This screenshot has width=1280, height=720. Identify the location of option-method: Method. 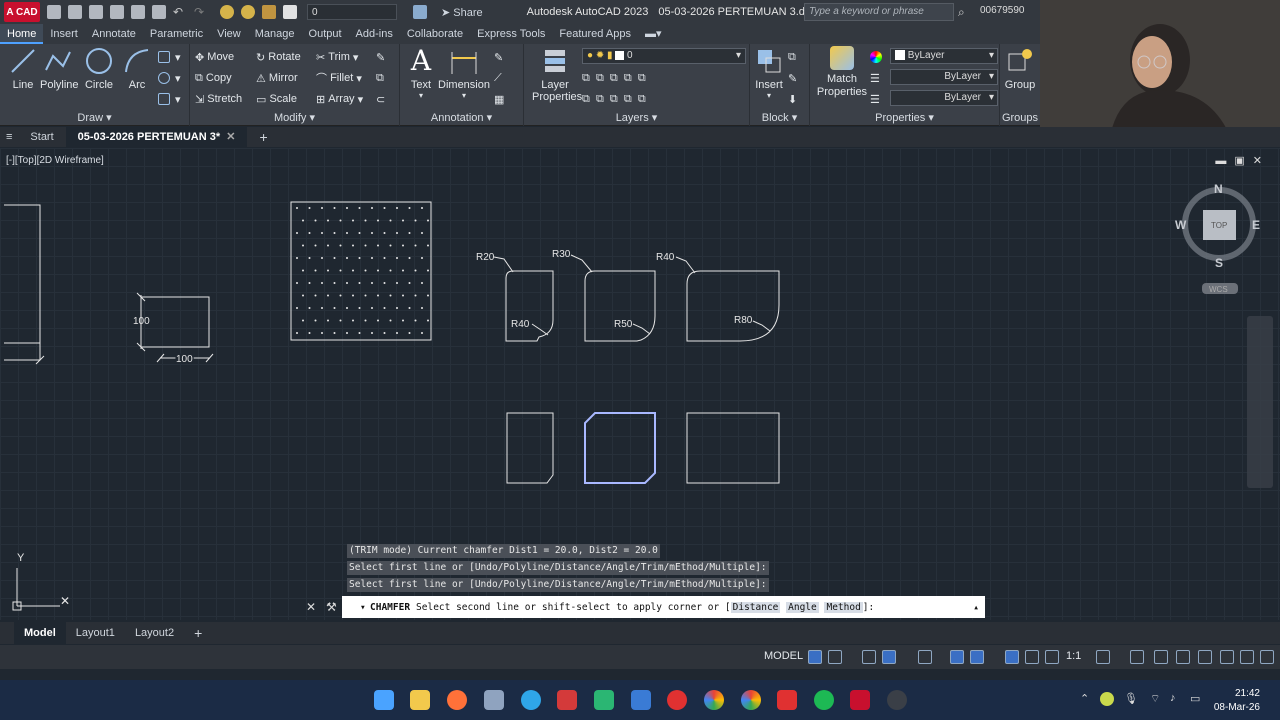
(843, 607).